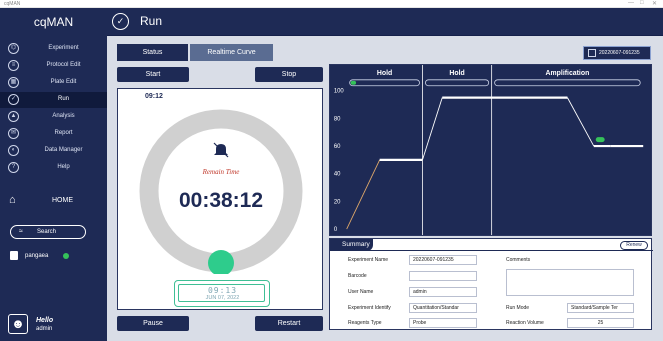 Image resolution: width=663 pixels, height=341 pixels. Describe the element at coordinates (53, 22) in the screenshot. I see `app-brand: cqMAN` at that location.